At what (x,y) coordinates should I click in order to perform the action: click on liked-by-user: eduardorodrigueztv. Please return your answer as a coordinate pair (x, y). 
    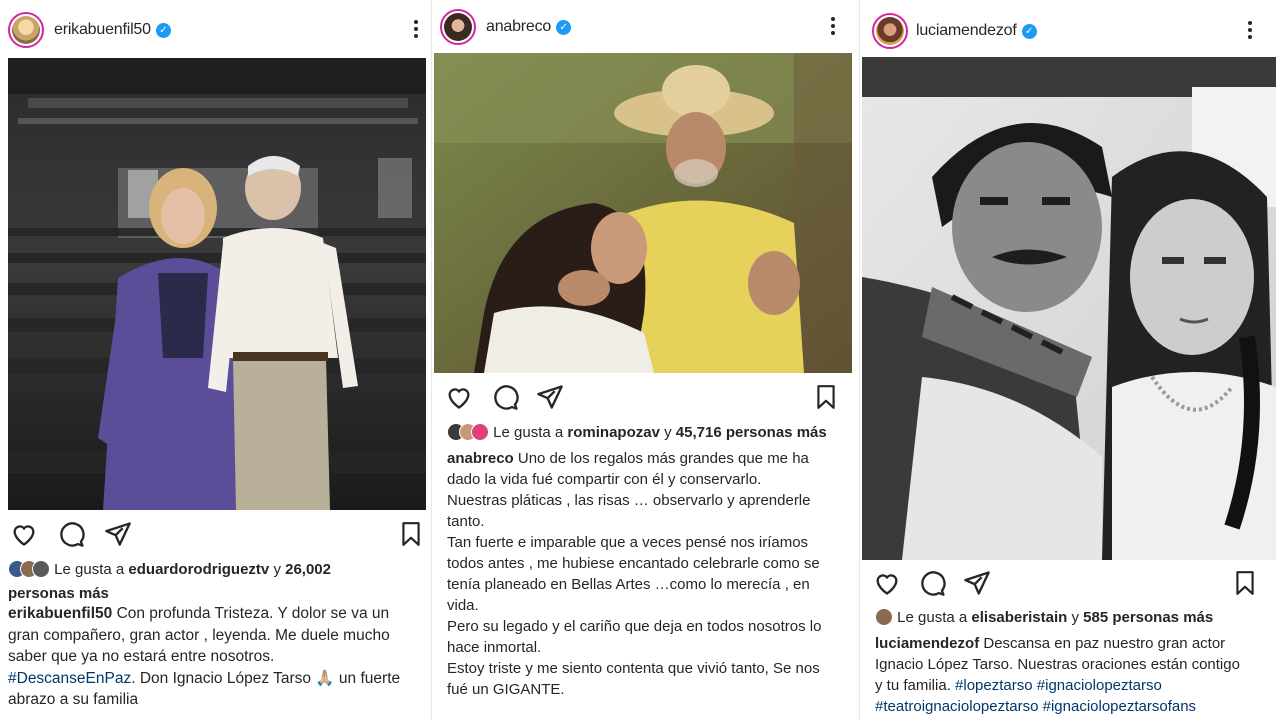
    Looking at the image, I should click on (198, 569).